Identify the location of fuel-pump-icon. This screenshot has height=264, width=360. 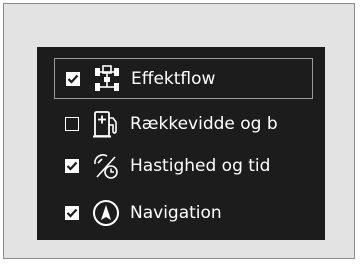
(105, 123).